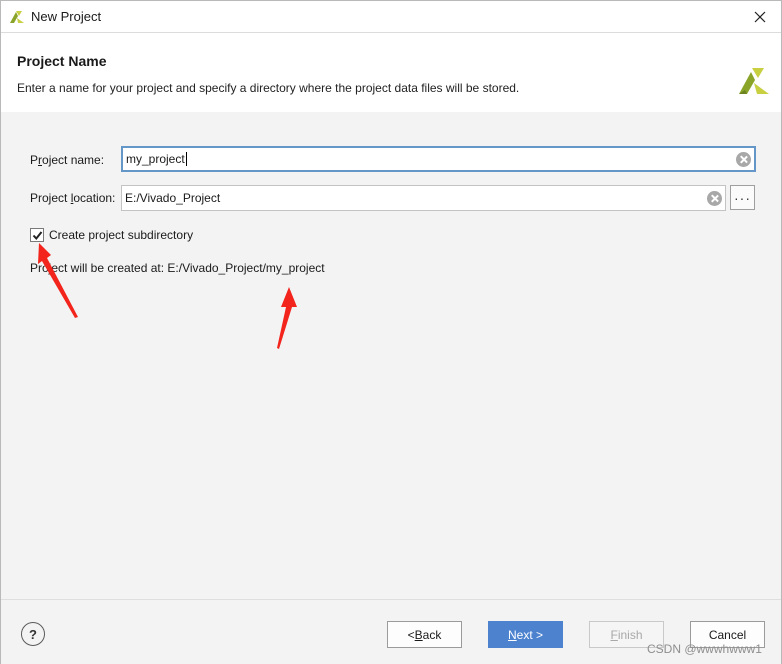 The width and height of the screenshot is (782, 664). I want to click on create-subdirectory-label: Create project subdirectory, so click(121, 235).